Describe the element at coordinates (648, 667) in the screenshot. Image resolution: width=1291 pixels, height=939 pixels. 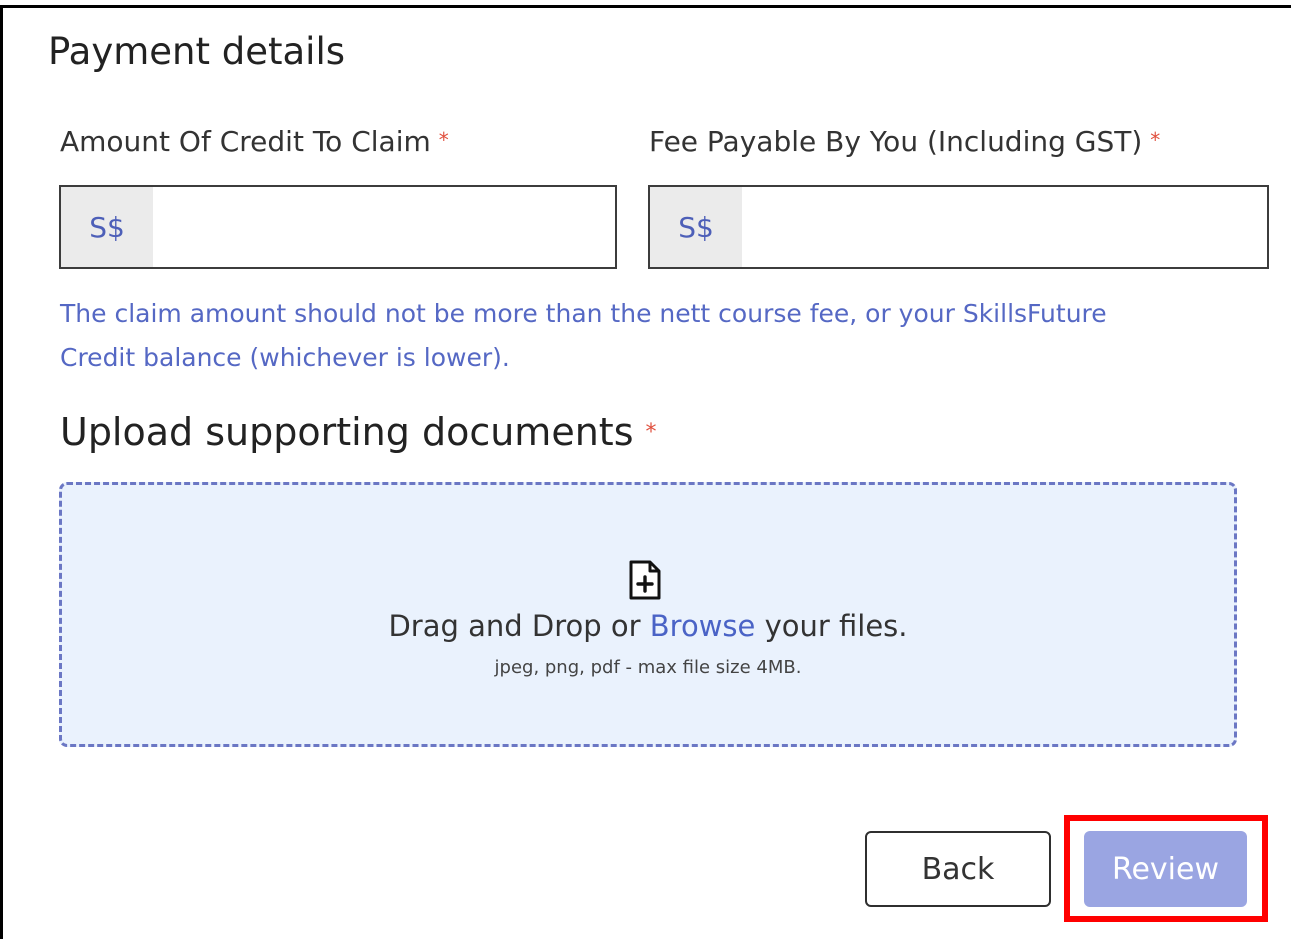
I see `file-type-hint: jpeg, png, pdf - max file size 4MB.` at that location.